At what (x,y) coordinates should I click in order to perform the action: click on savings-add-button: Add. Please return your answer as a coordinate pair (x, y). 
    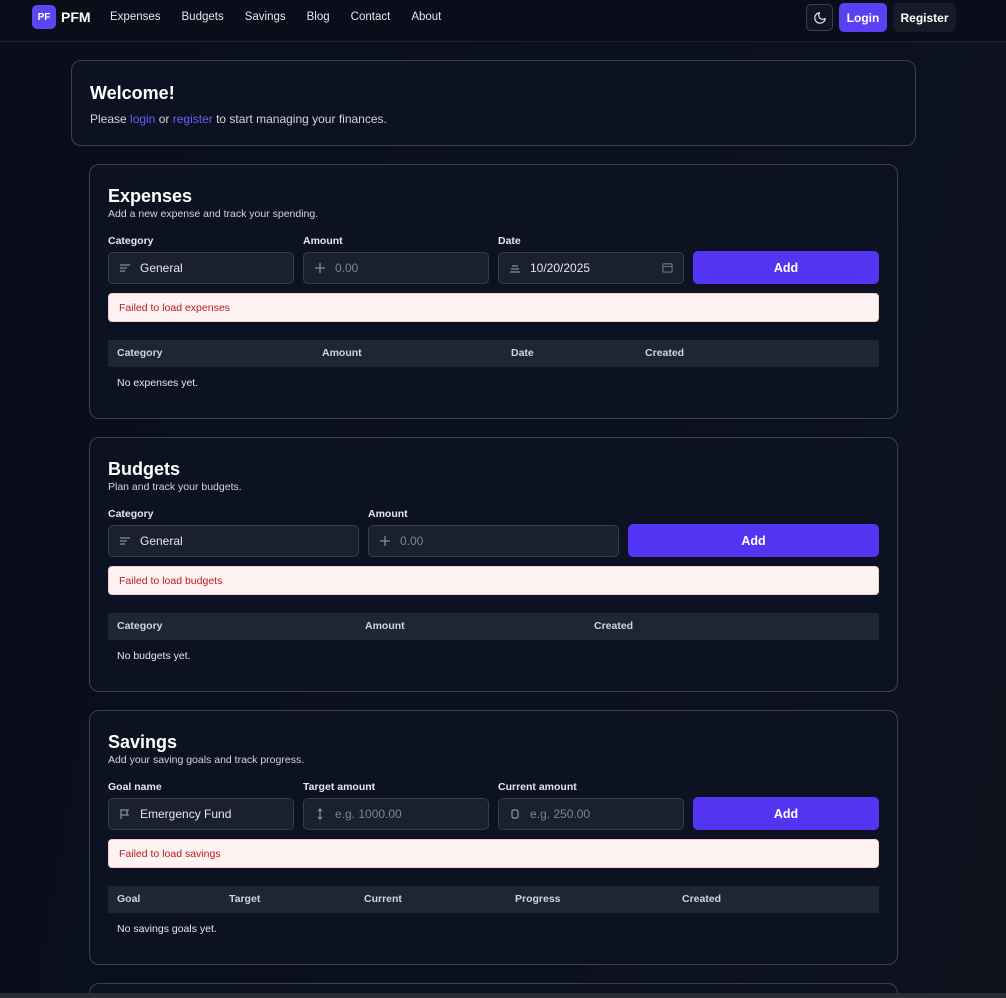
    Looking at the image, I should click on (786, 813).